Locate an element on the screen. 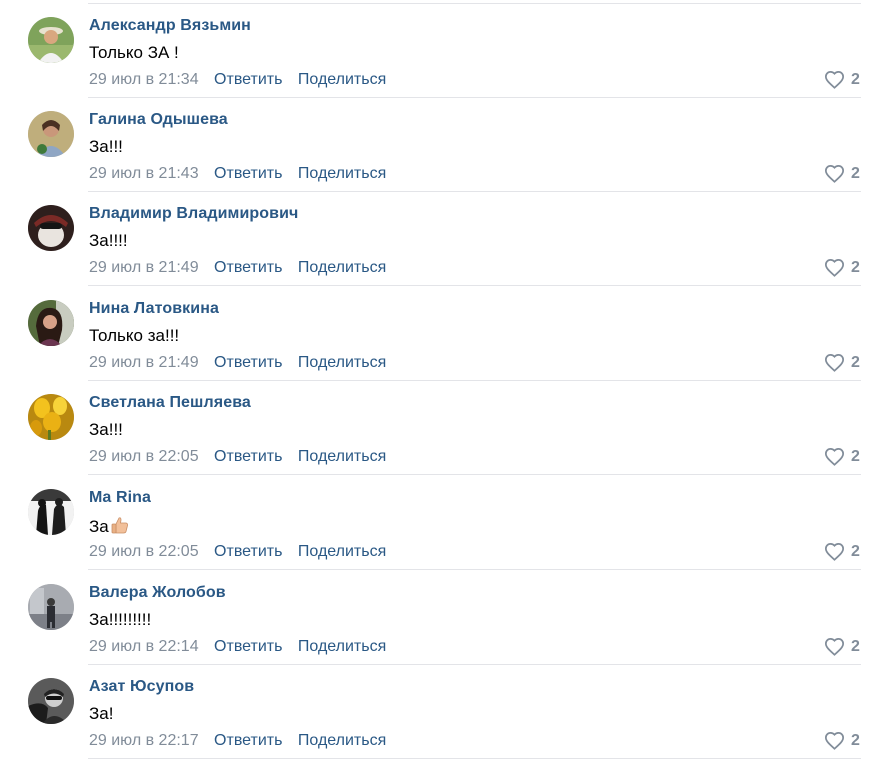 This screenshot has width=891, height=768. author-name: Светлана Пешляева is located at coordinates (170, 403).